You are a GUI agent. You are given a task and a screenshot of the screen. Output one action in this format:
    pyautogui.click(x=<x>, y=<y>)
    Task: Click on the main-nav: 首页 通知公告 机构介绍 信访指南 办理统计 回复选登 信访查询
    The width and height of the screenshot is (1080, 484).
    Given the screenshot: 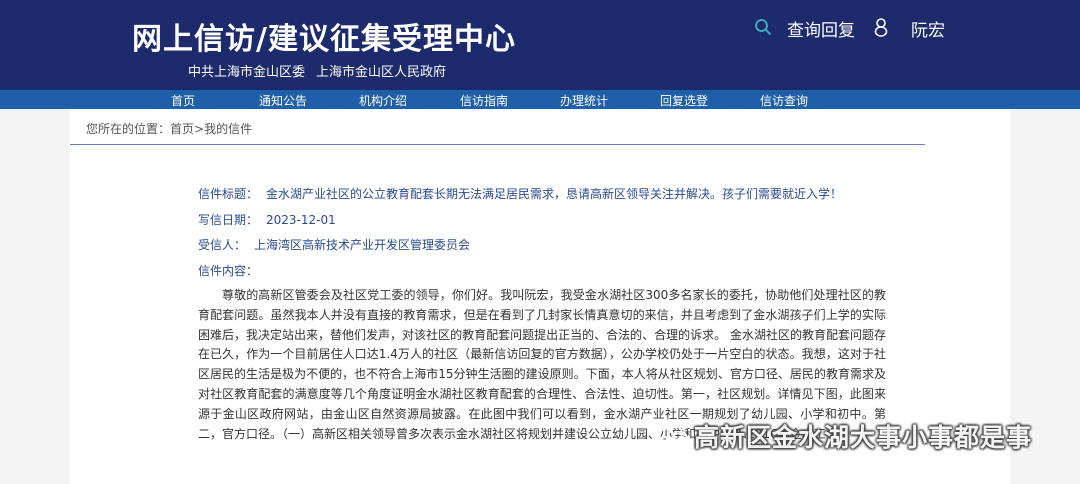 What is the action you would take?
    pyautogui.click(x=540, y=99)
    